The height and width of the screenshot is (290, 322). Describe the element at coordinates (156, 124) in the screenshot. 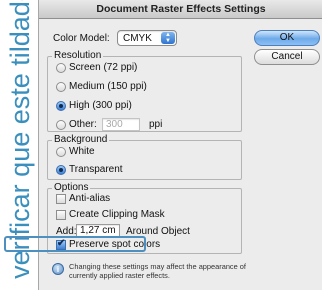

I see `ppi-unit-label: ppi` at that location.